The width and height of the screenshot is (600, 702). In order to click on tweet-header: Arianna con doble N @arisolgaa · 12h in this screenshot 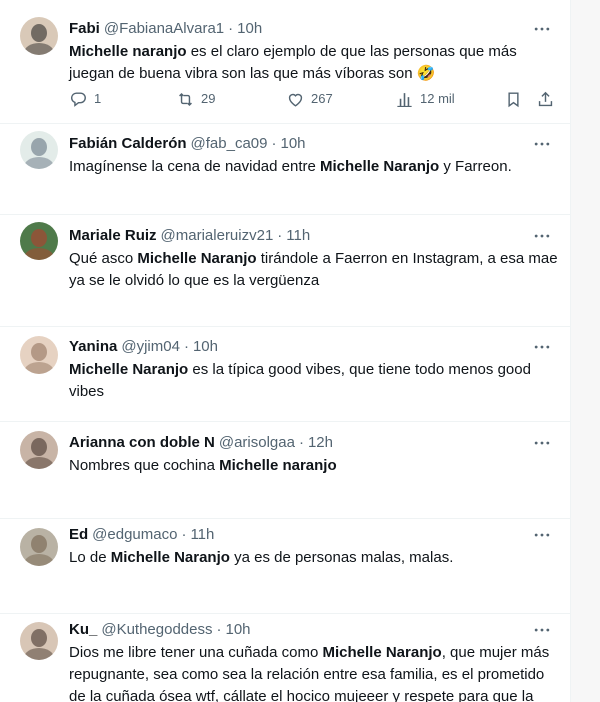, I will do `click(201, 443)`.